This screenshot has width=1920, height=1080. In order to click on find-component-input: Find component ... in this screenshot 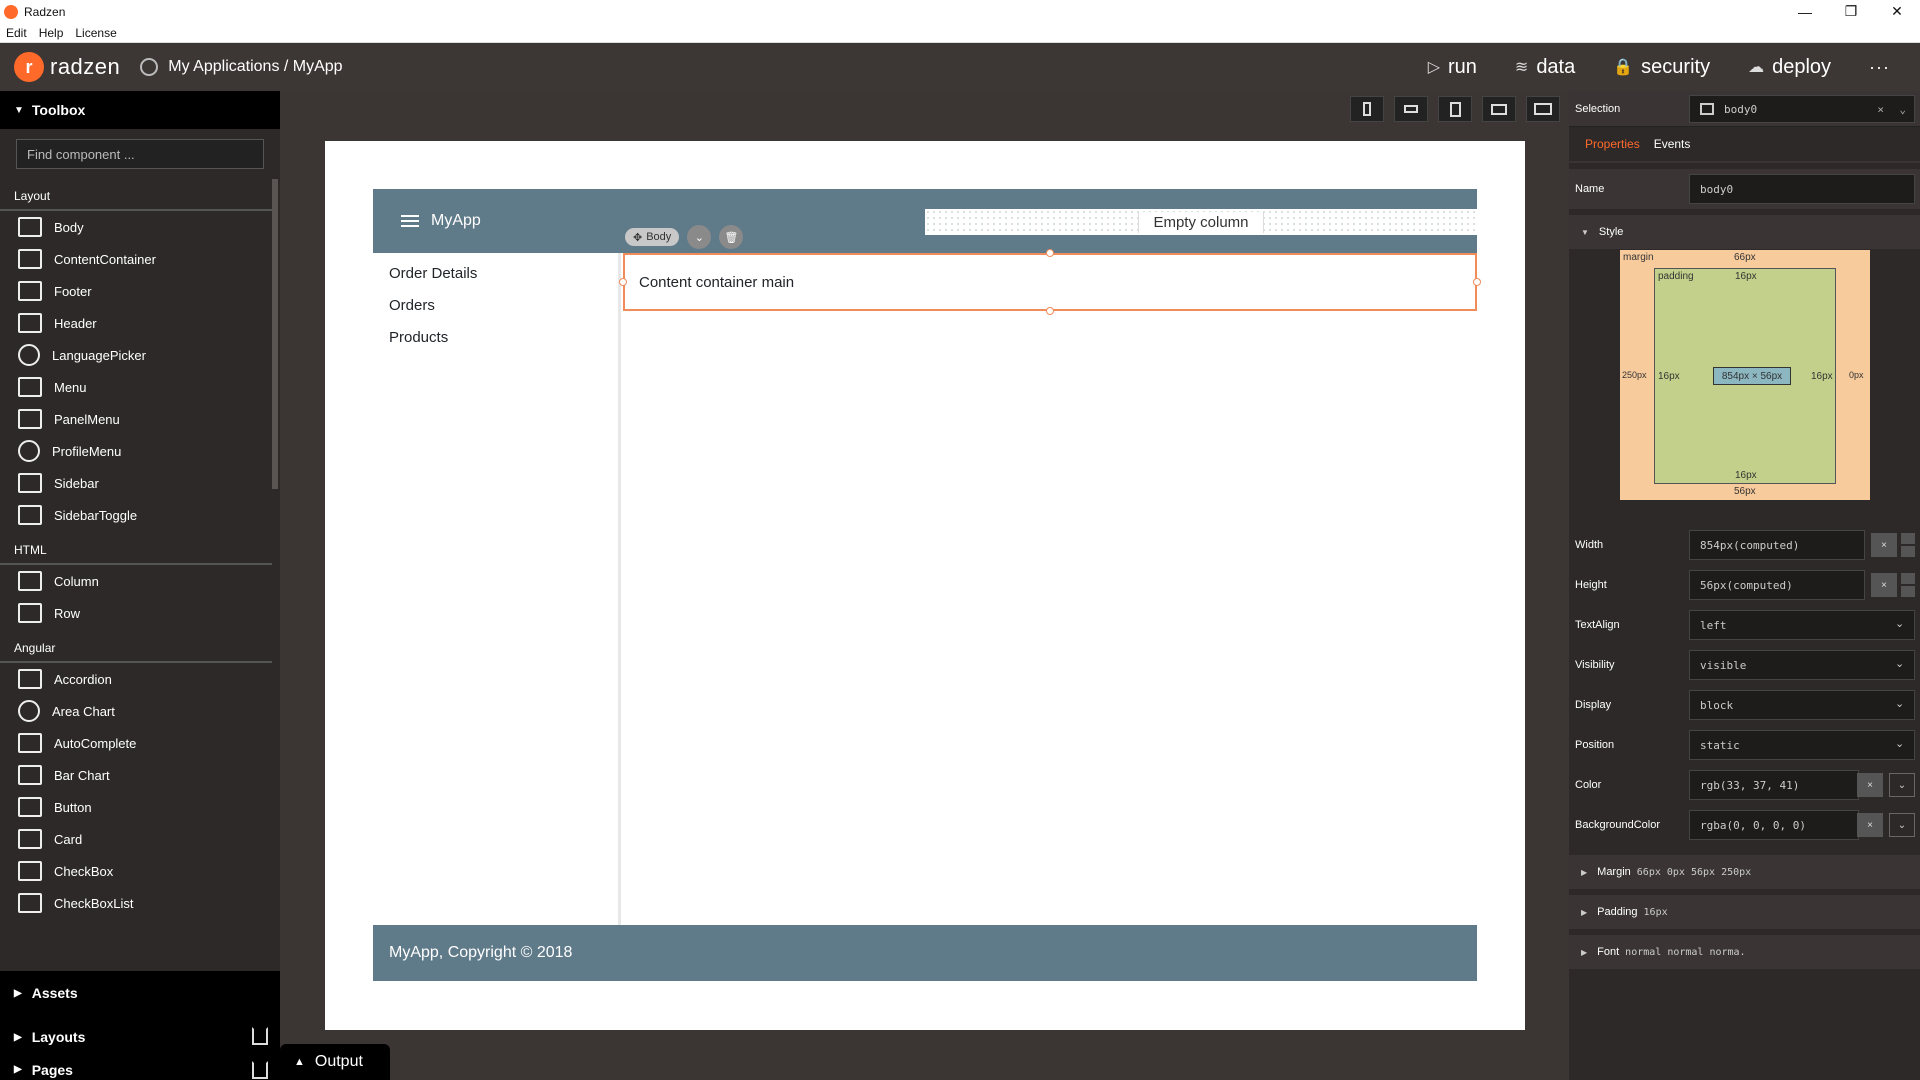, I will do `click(140, 154)`.